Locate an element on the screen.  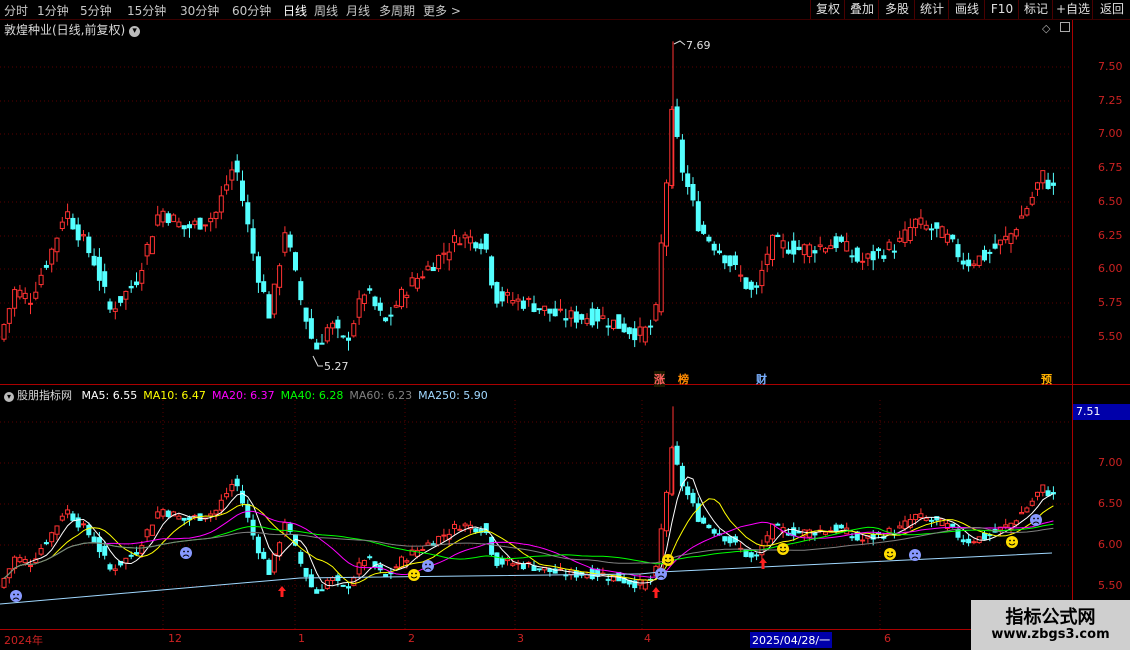
forecast-badge: 预 is located at coordinates (1046, 379).